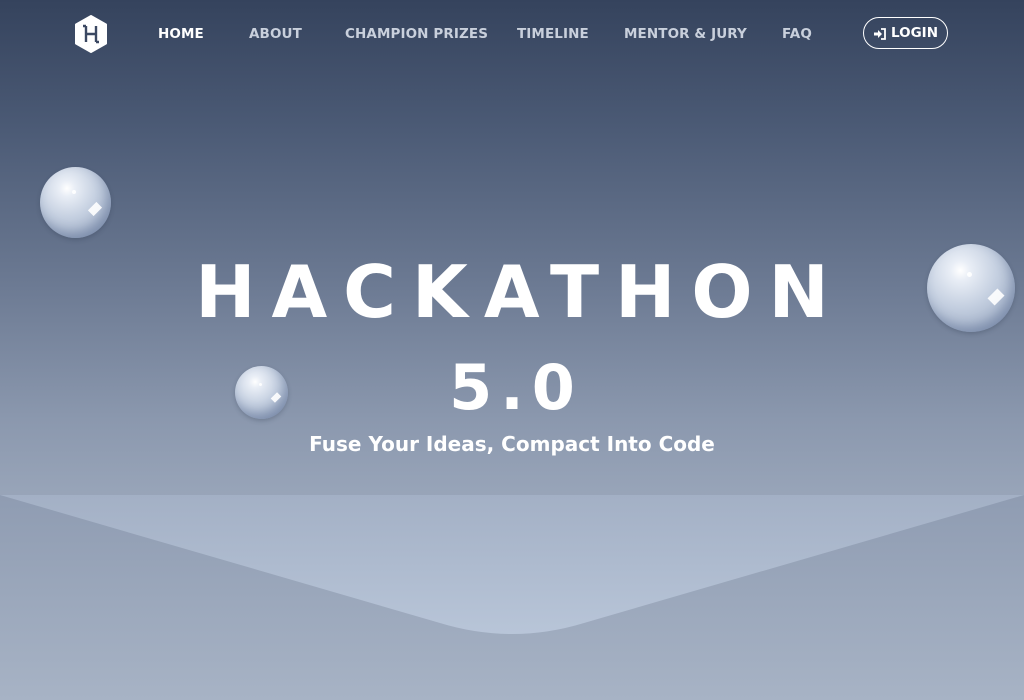  What do you see at coordinates (275, 34) in the screenshot?
I see `nav-item-about: ABOUT` at bounding box center [275, 34].